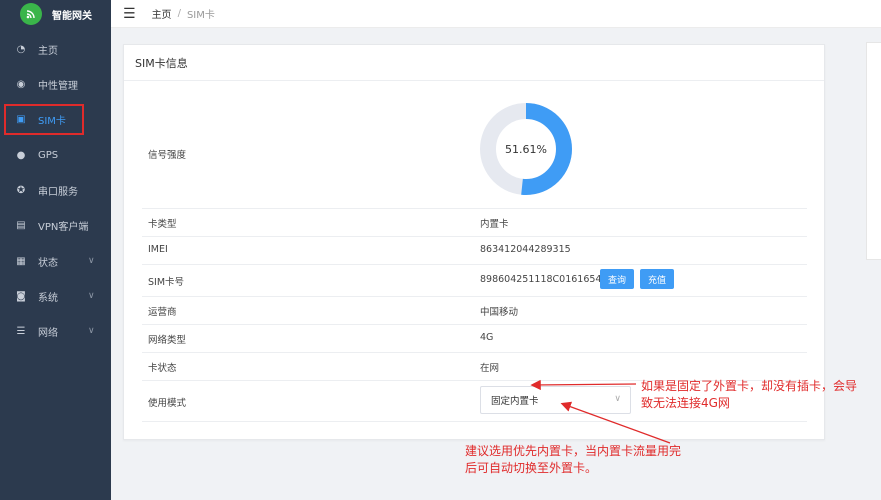 This screenshot has height=500, width=881. What do you see at coordinates (515, 401) in the screenshot?
I see `mode-select-value: 固定内置卡` at bounding box center [515, 401].